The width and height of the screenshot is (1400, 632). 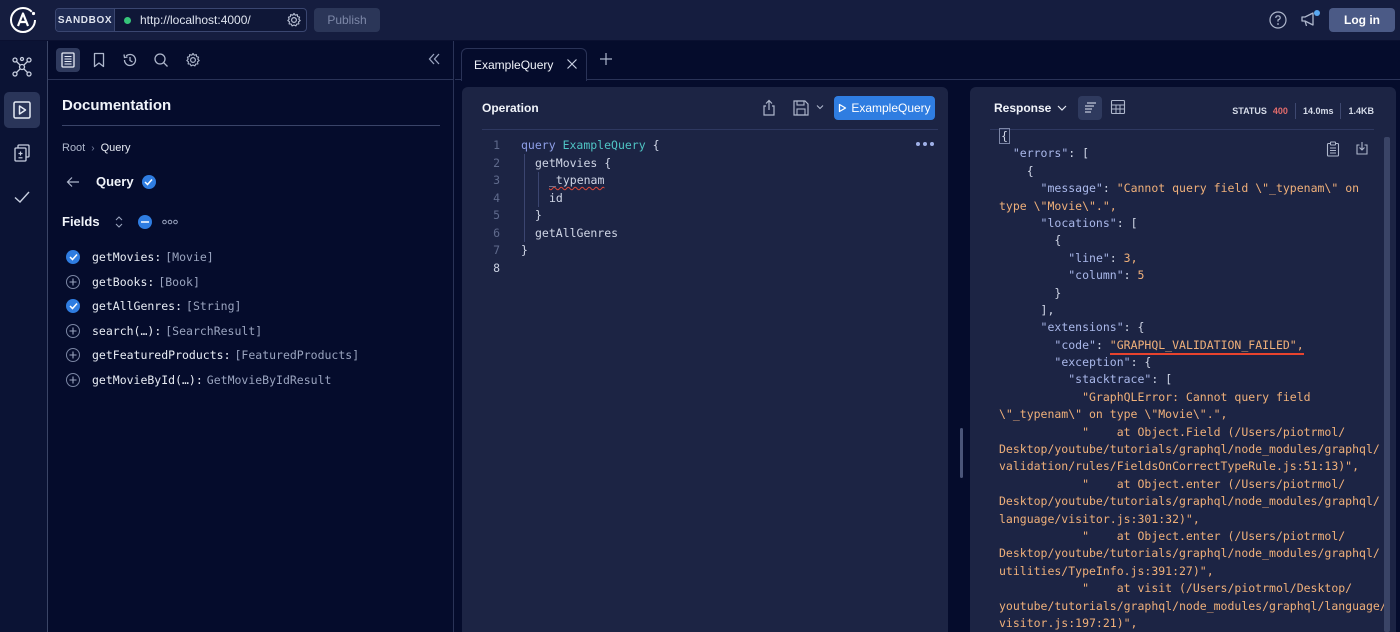 What do you see at coordinates (710, 129) in the screenshot?
I see `divider` at bounding box center [710, 129].